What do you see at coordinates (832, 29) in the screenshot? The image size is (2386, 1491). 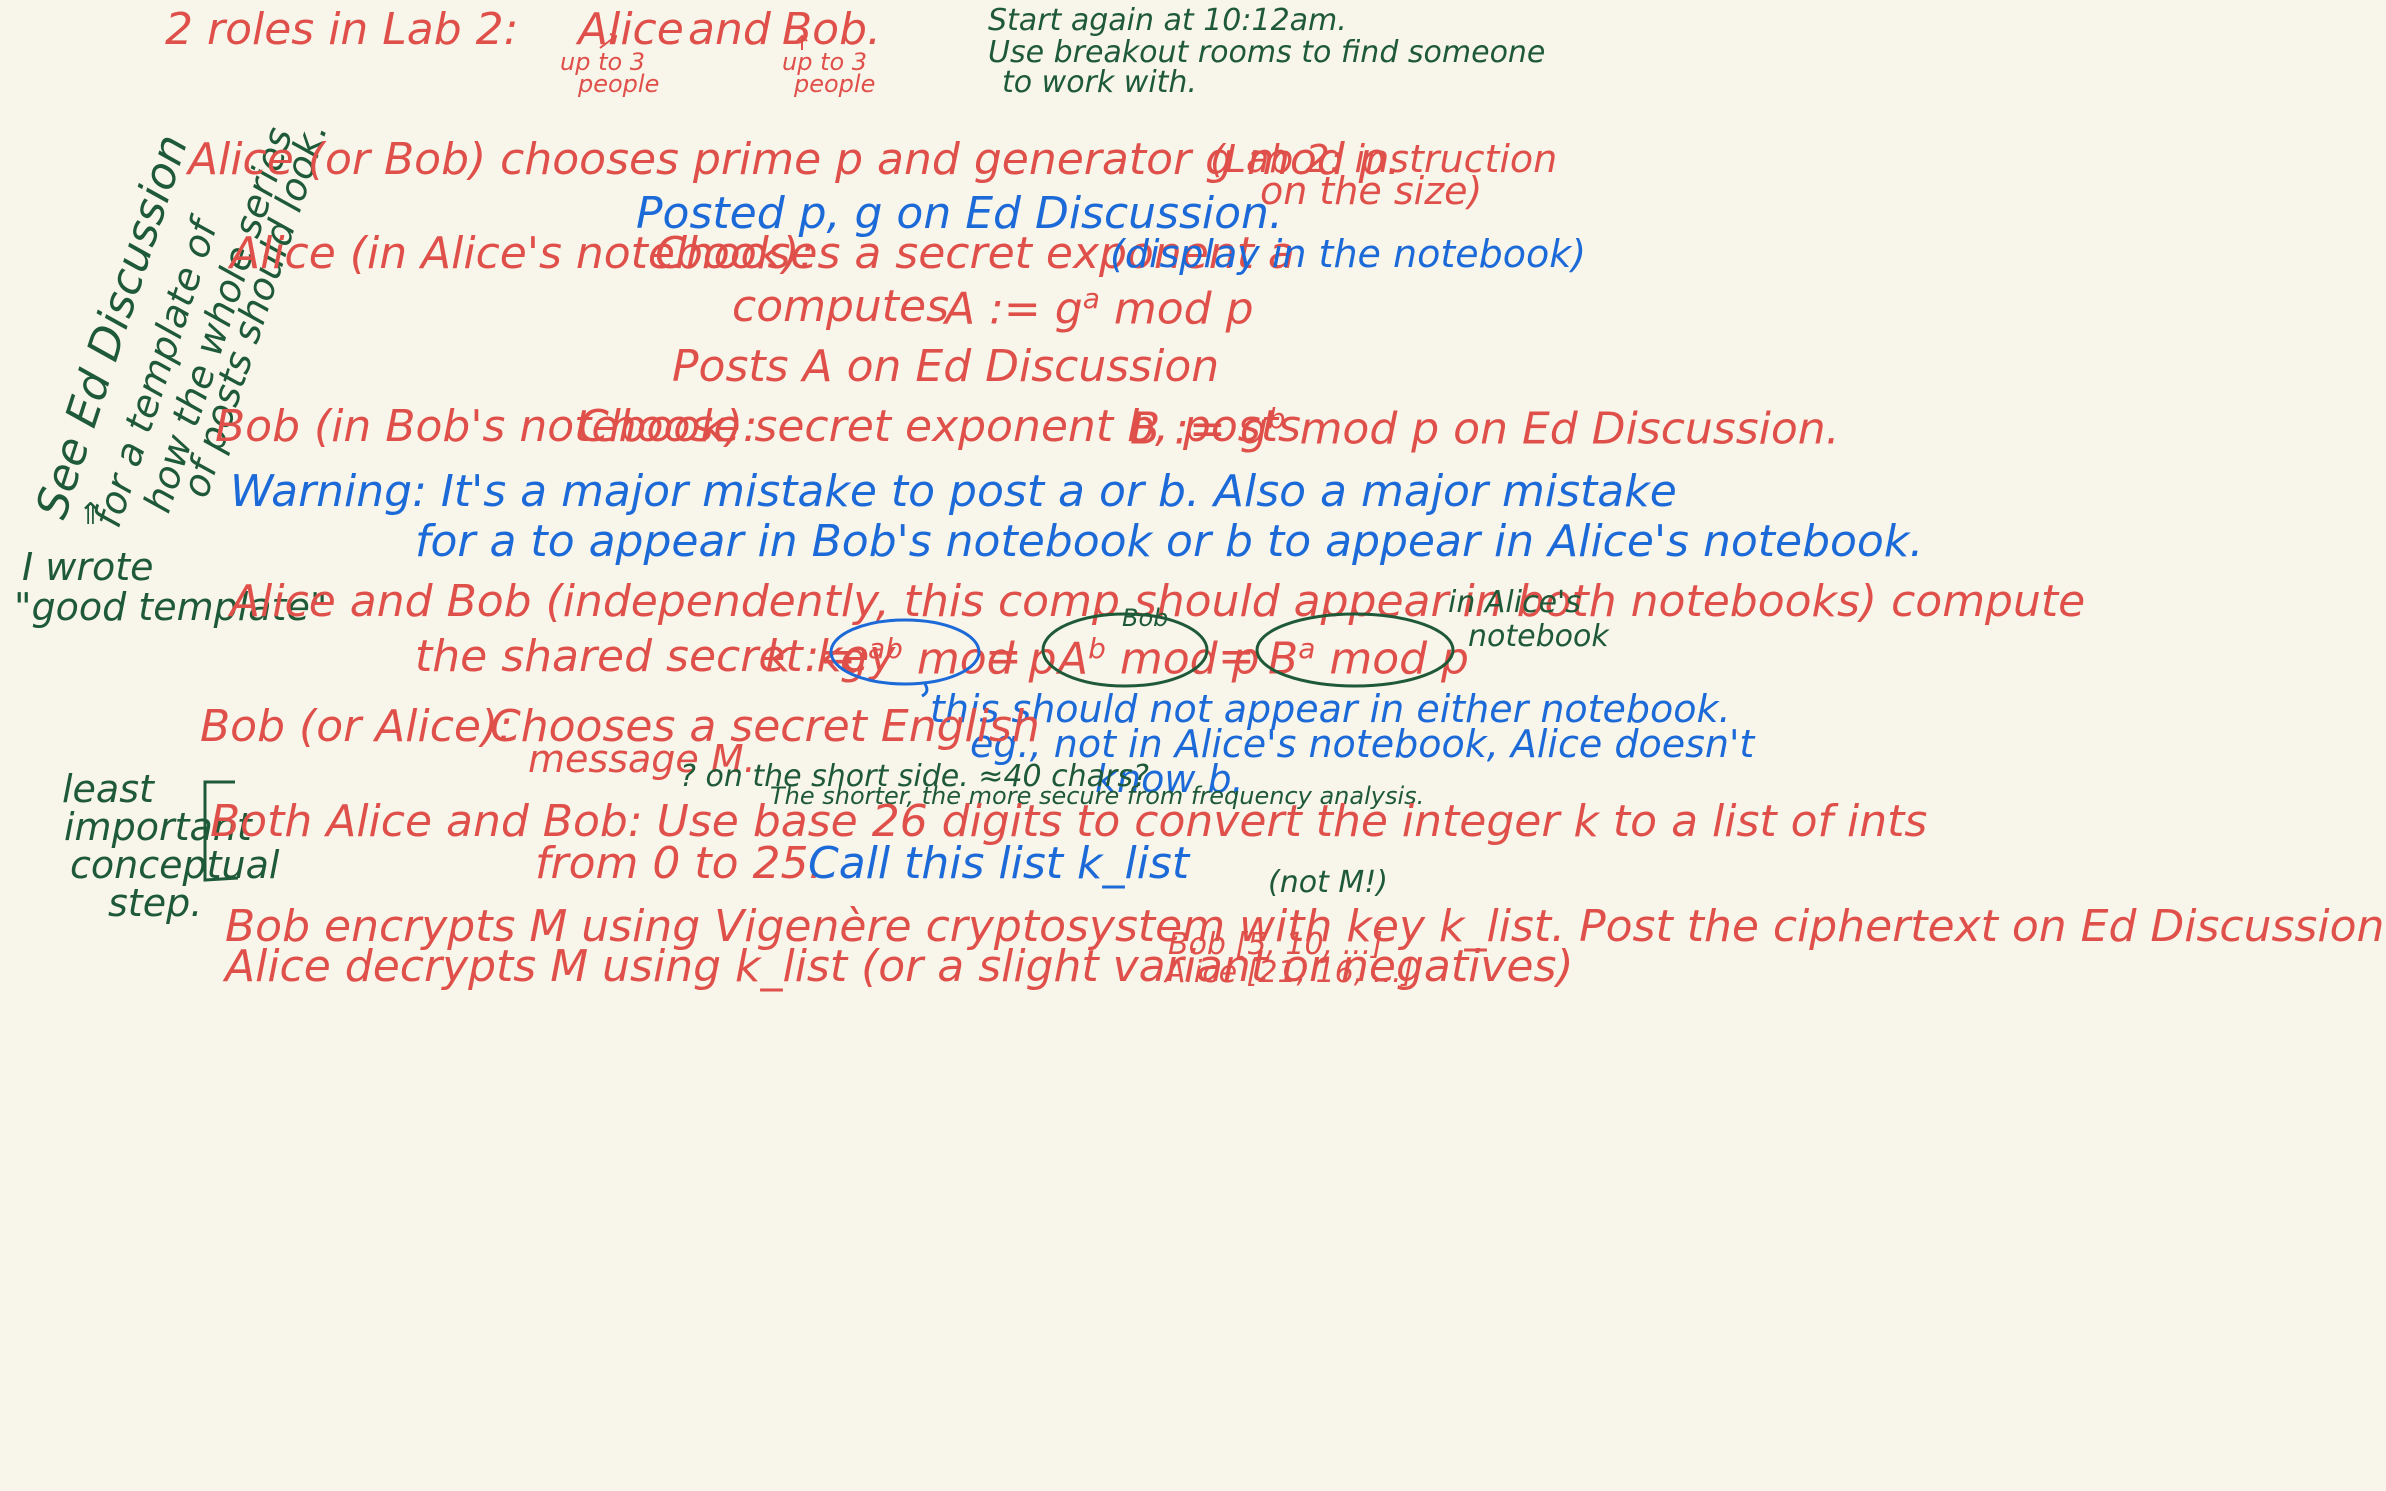 I see `bob-role: Bob.` at bounding box center [832, 29].